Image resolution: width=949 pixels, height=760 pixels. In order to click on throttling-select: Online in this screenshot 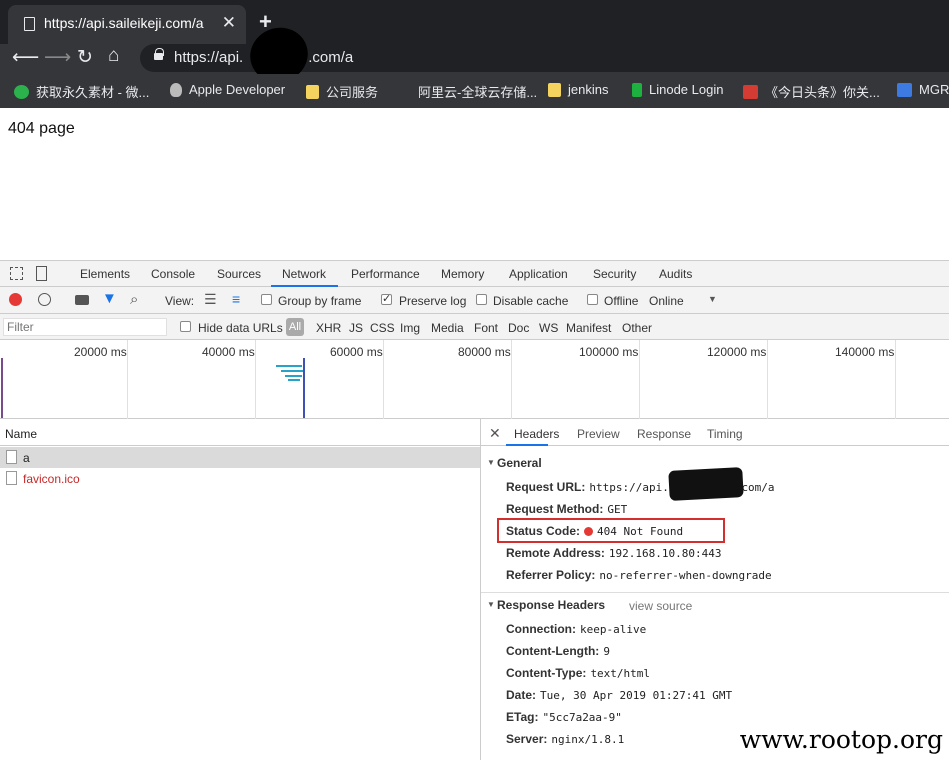, I will do `click(666, 301)`.